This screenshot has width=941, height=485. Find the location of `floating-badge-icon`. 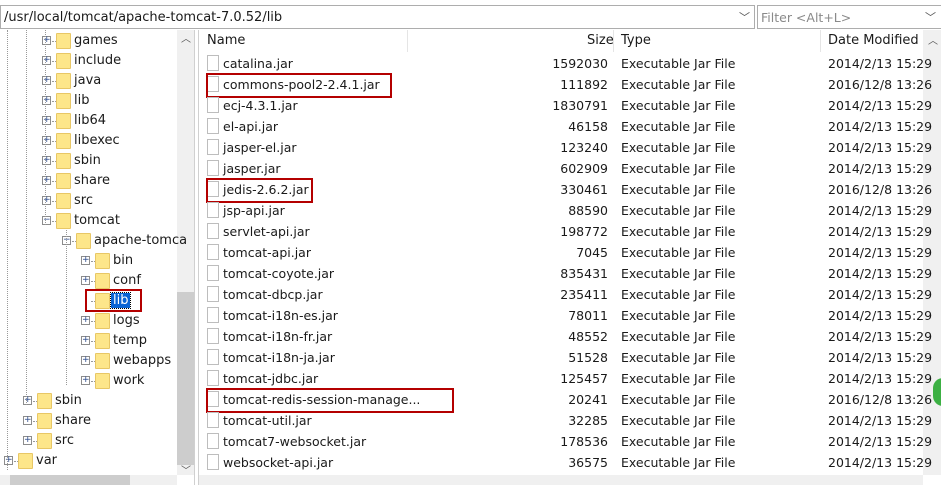

floating-badge-icon is located at coordinates (937, 392).